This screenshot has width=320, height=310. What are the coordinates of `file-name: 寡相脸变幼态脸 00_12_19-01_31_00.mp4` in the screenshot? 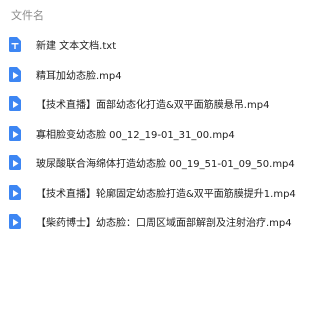 It's located at (135, 135).